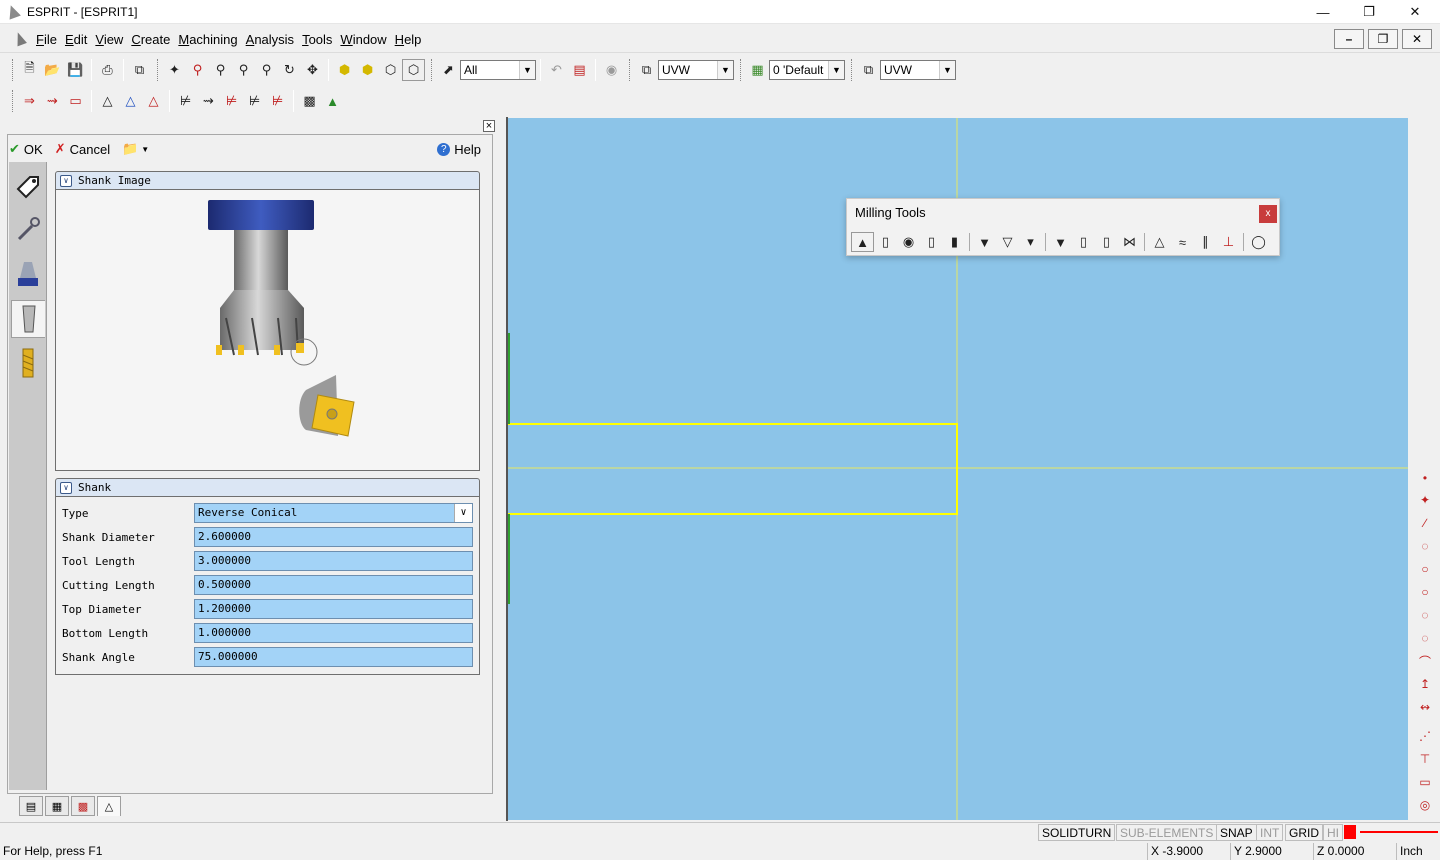 The height and width of the screenshot is (860, 1440). What do you see at coordinates (75, 70) in the screenshot?
I see `save-icon: 💾` at bounding box center [75, 70].